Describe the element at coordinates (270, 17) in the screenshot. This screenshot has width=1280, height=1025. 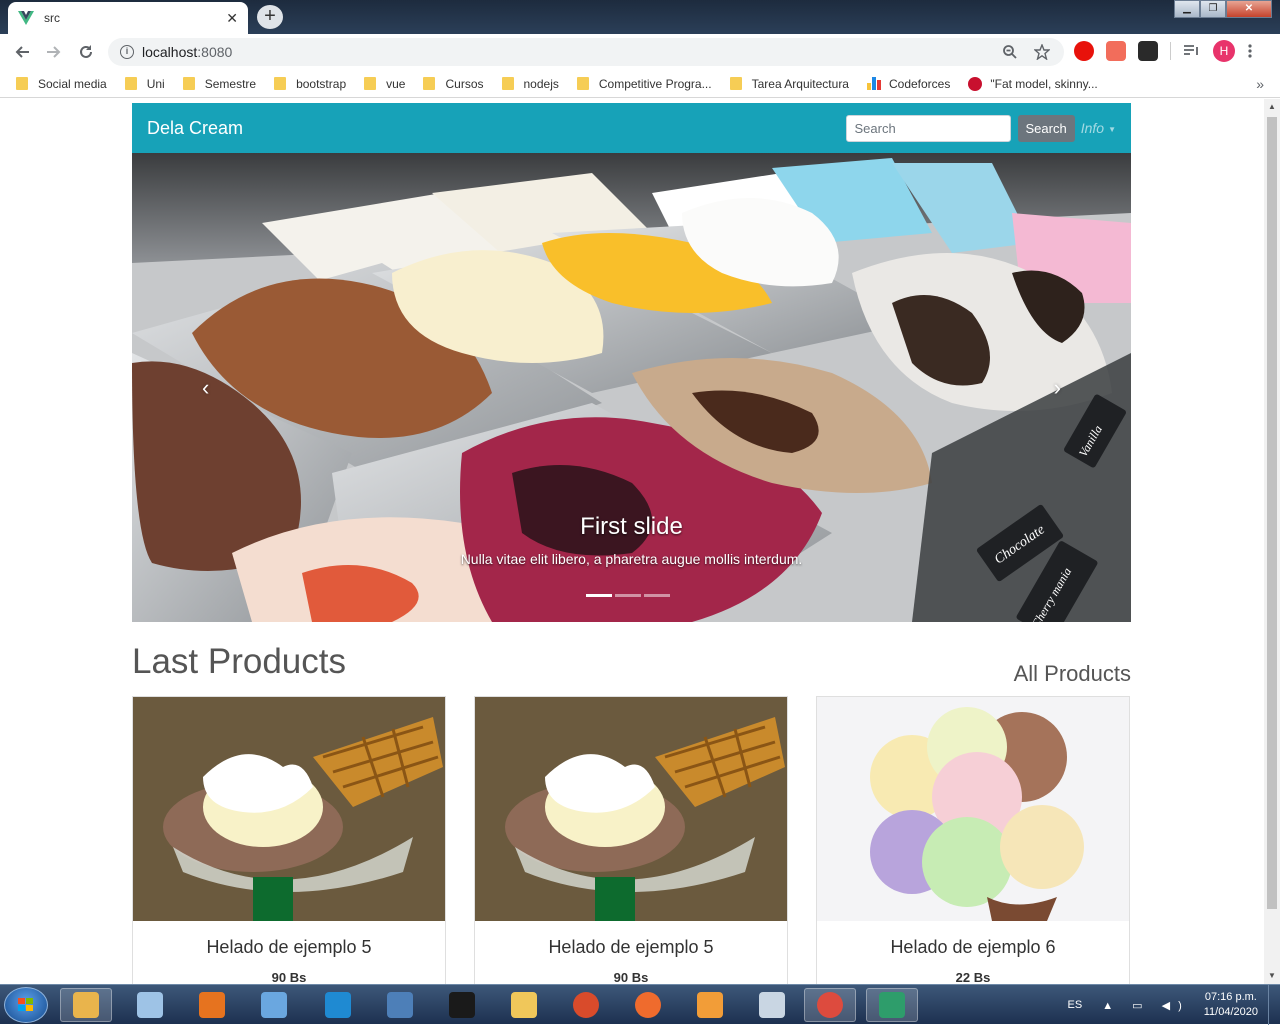
I see `new-tab-button: +` at that location.